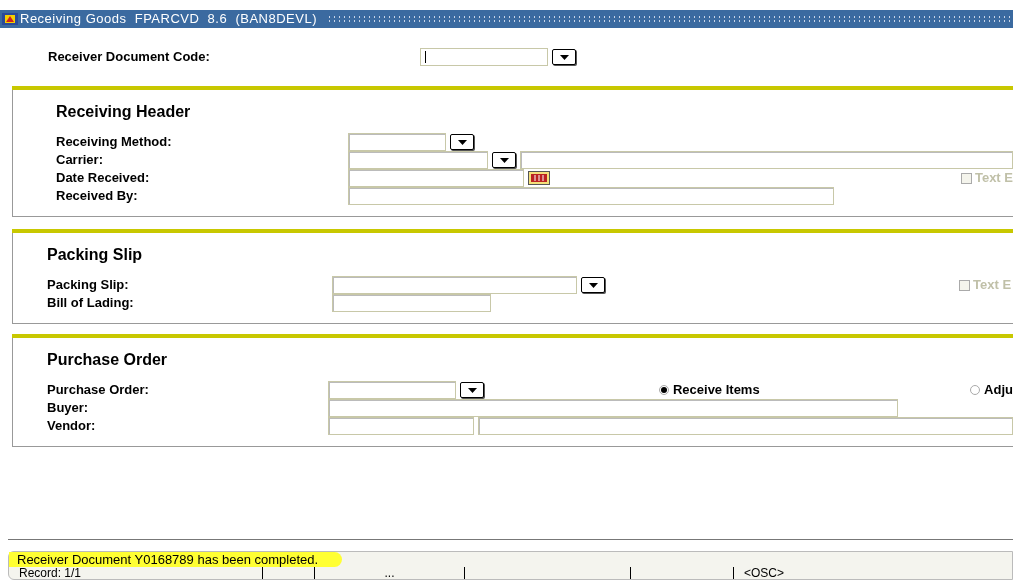 The image size is (1013, 580). I want to click on mode-indicator: <OSC>, so click(764, 573).